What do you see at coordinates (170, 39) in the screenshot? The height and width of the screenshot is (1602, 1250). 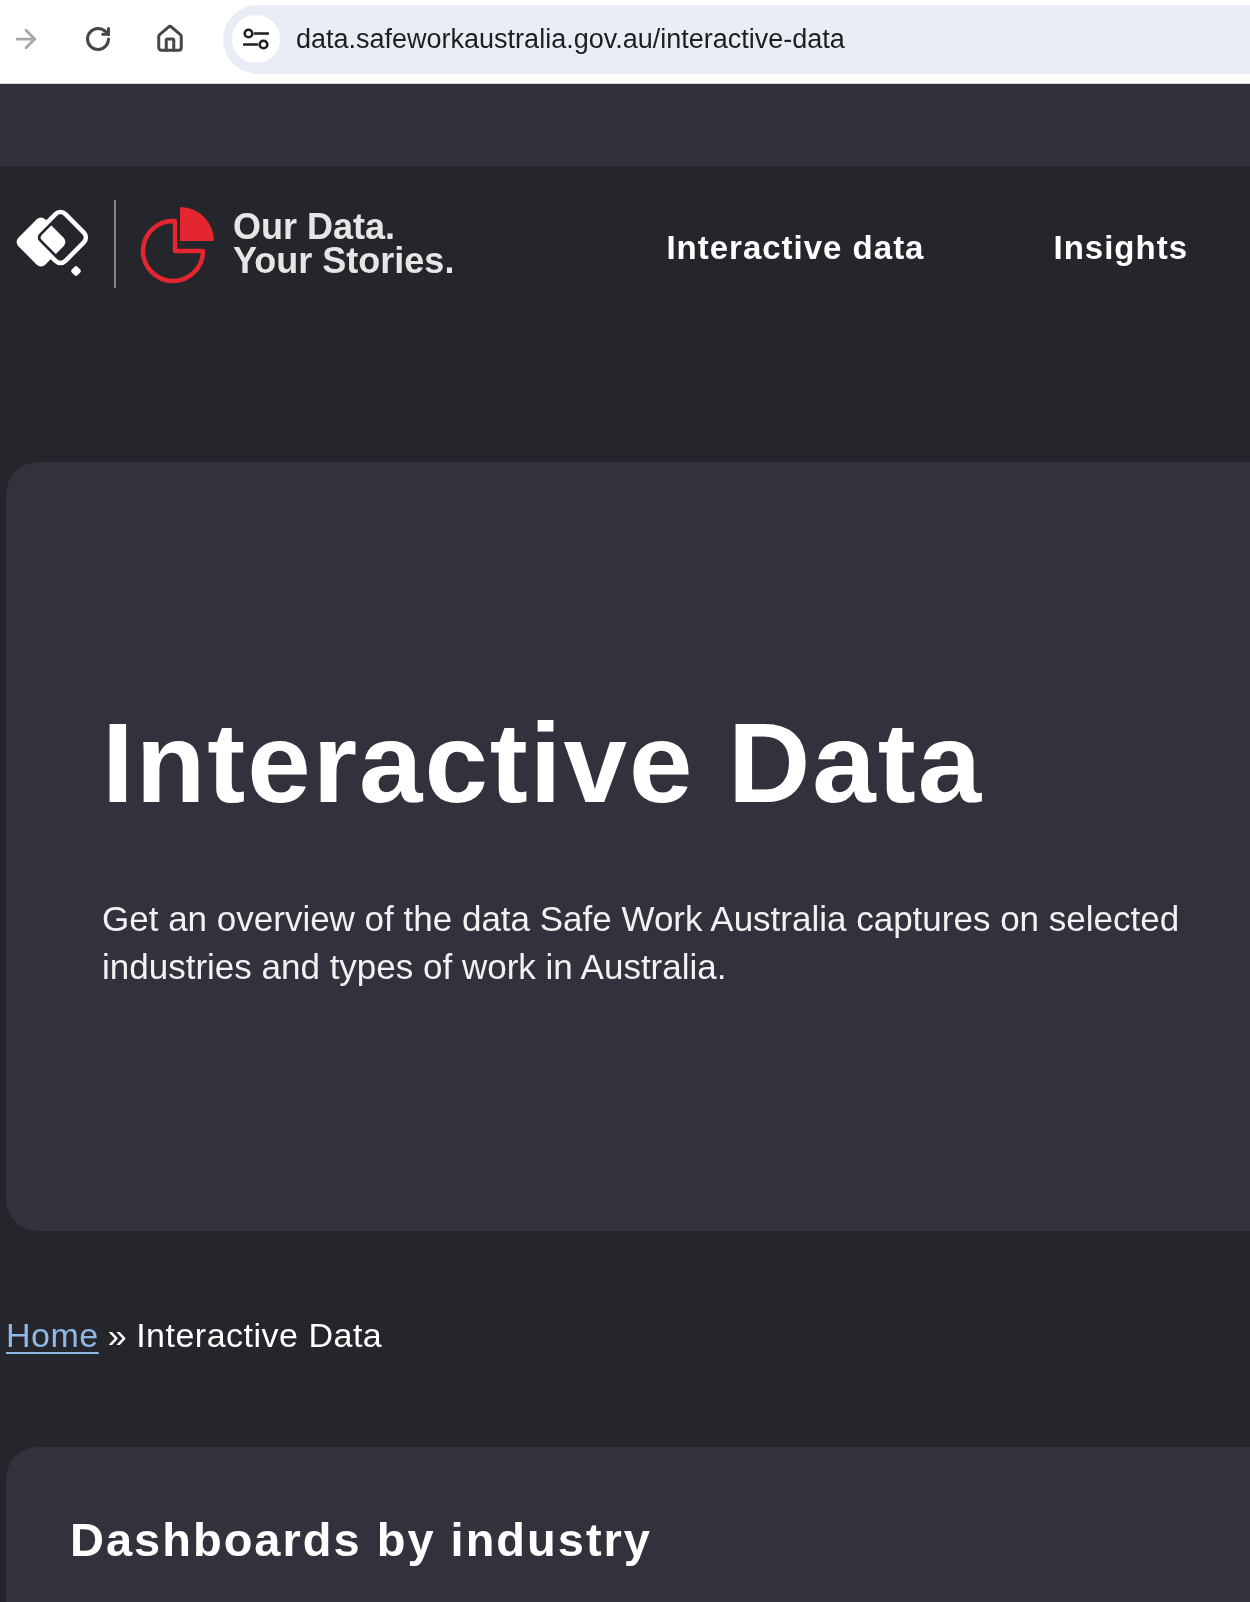 I see `home-icon` at bounding box center [170, 39].